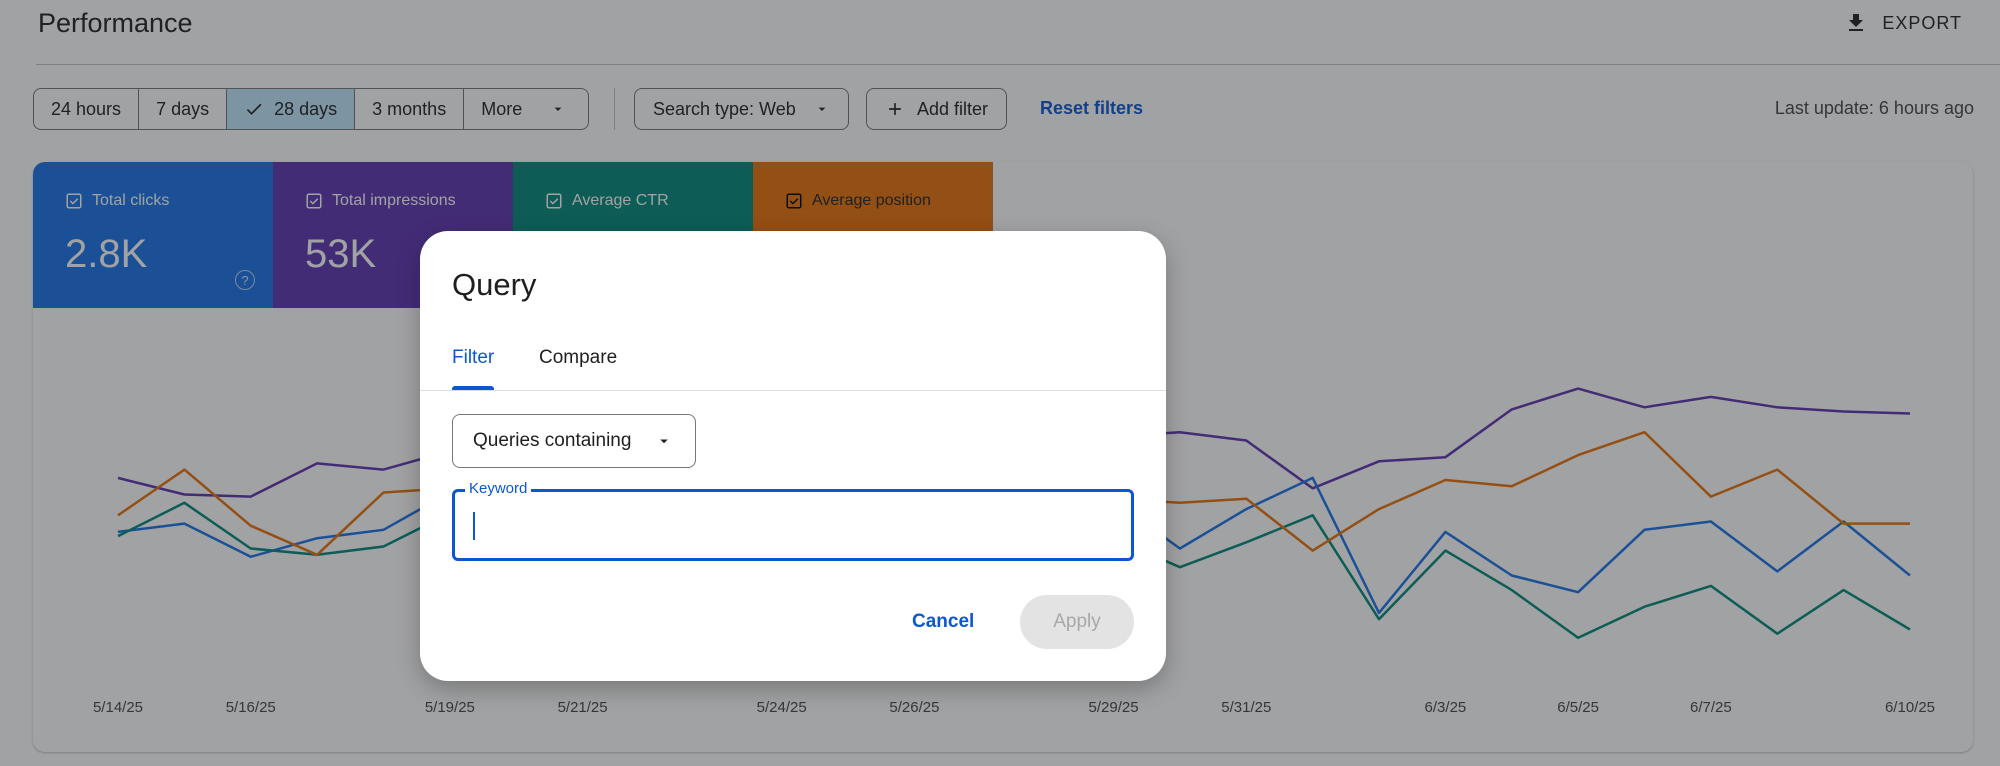 This screenshot has width=2000, height=766. What do you see at coordinates (1077, 622) in the screenshot?
I see `apply-button: Apply` at bounding box center [1077, 622].